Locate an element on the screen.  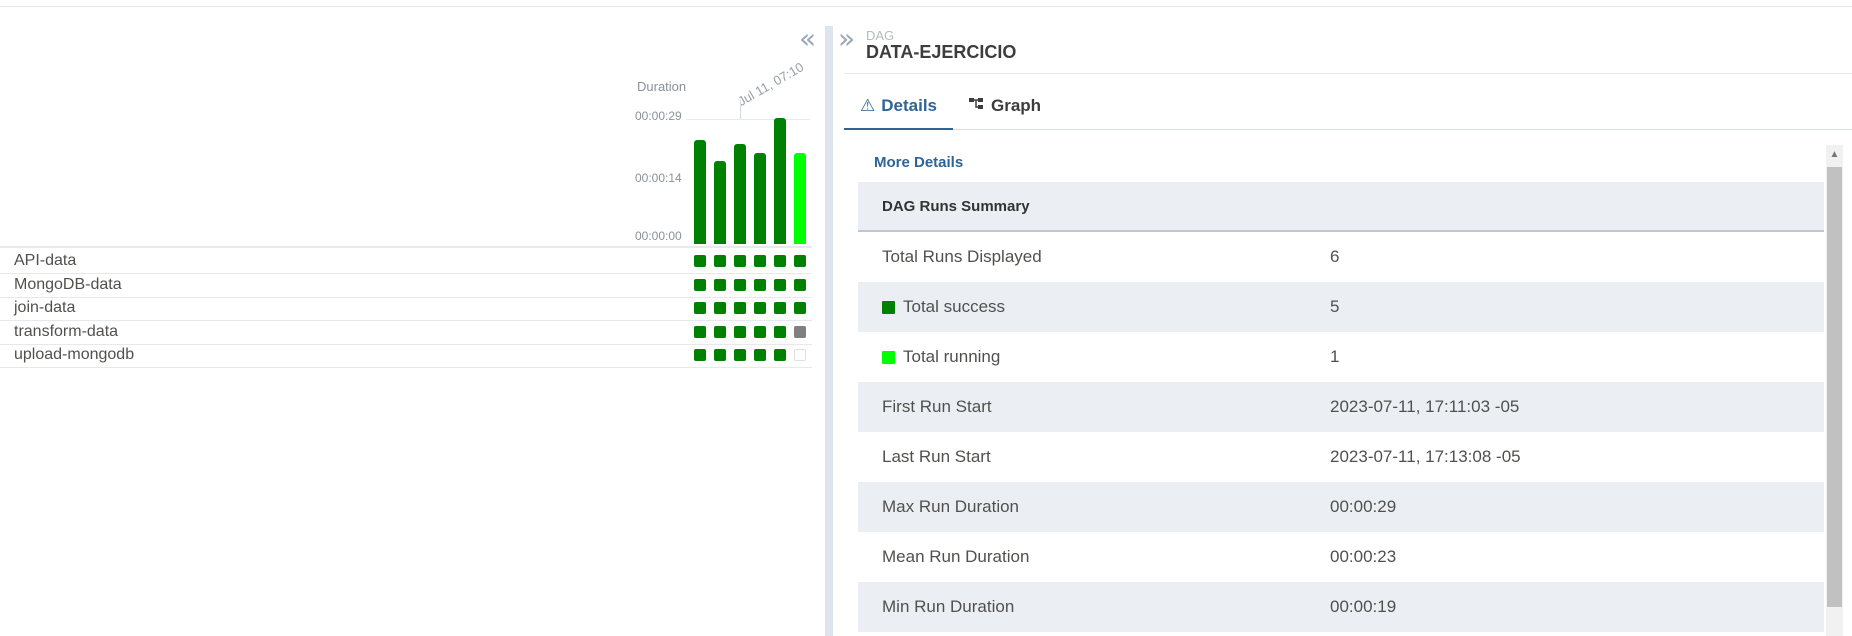
summary-row: Total running 1 is located at coordinates (1341, 357).